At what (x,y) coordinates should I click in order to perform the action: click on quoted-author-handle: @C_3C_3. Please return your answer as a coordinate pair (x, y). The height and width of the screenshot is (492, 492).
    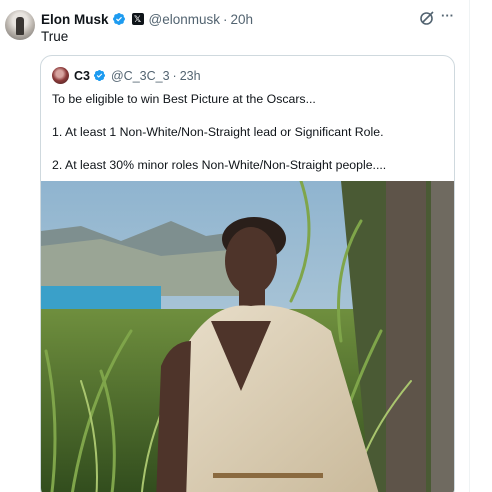
    Looking at the image, I should click on (140, 76).